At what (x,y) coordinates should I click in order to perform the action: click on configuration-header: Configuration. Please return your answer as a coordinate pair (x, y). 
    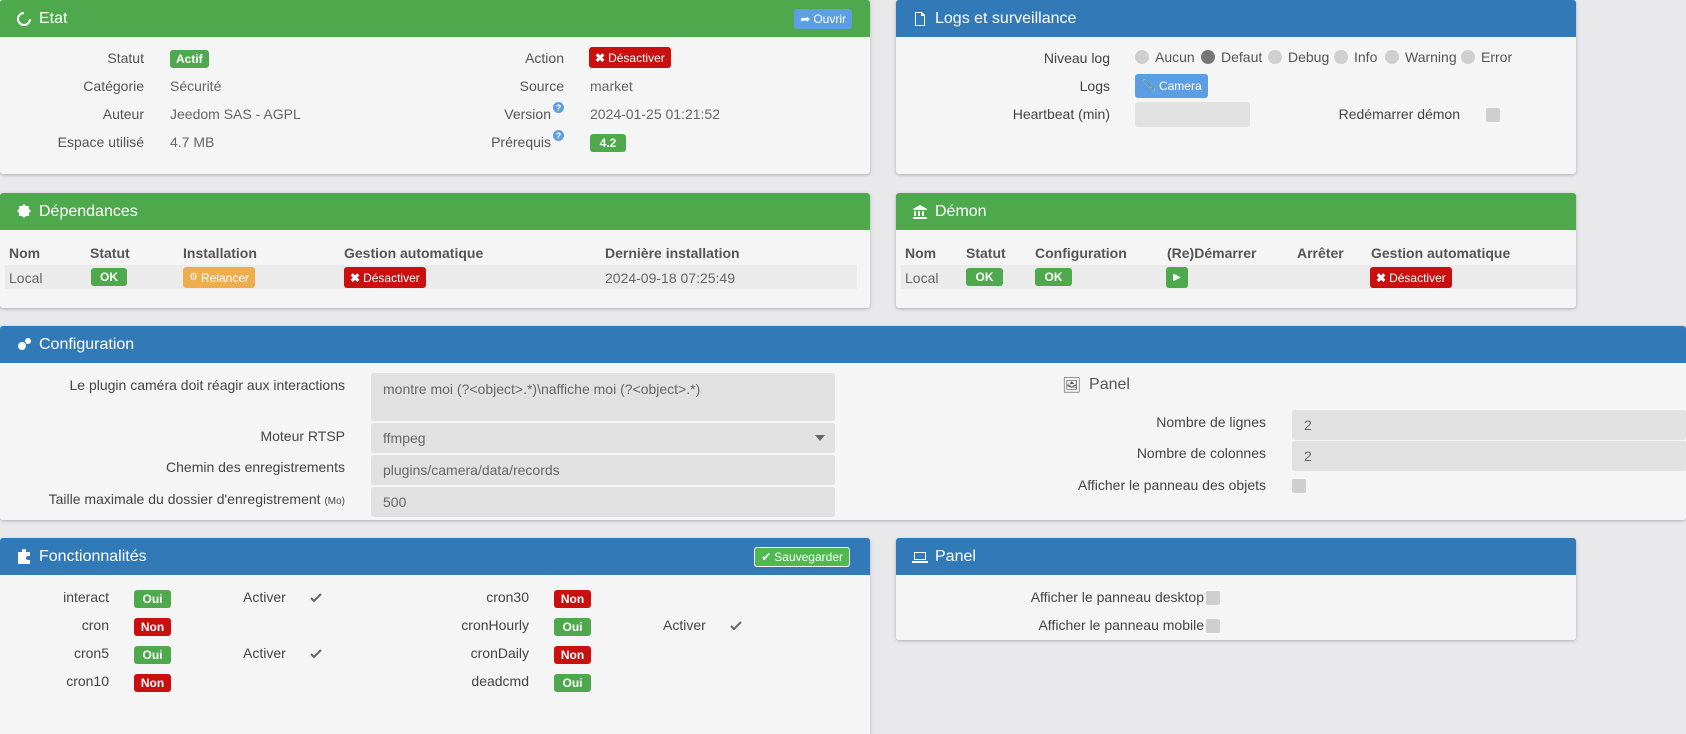
    Looking at the image, I should click on (843, 344).